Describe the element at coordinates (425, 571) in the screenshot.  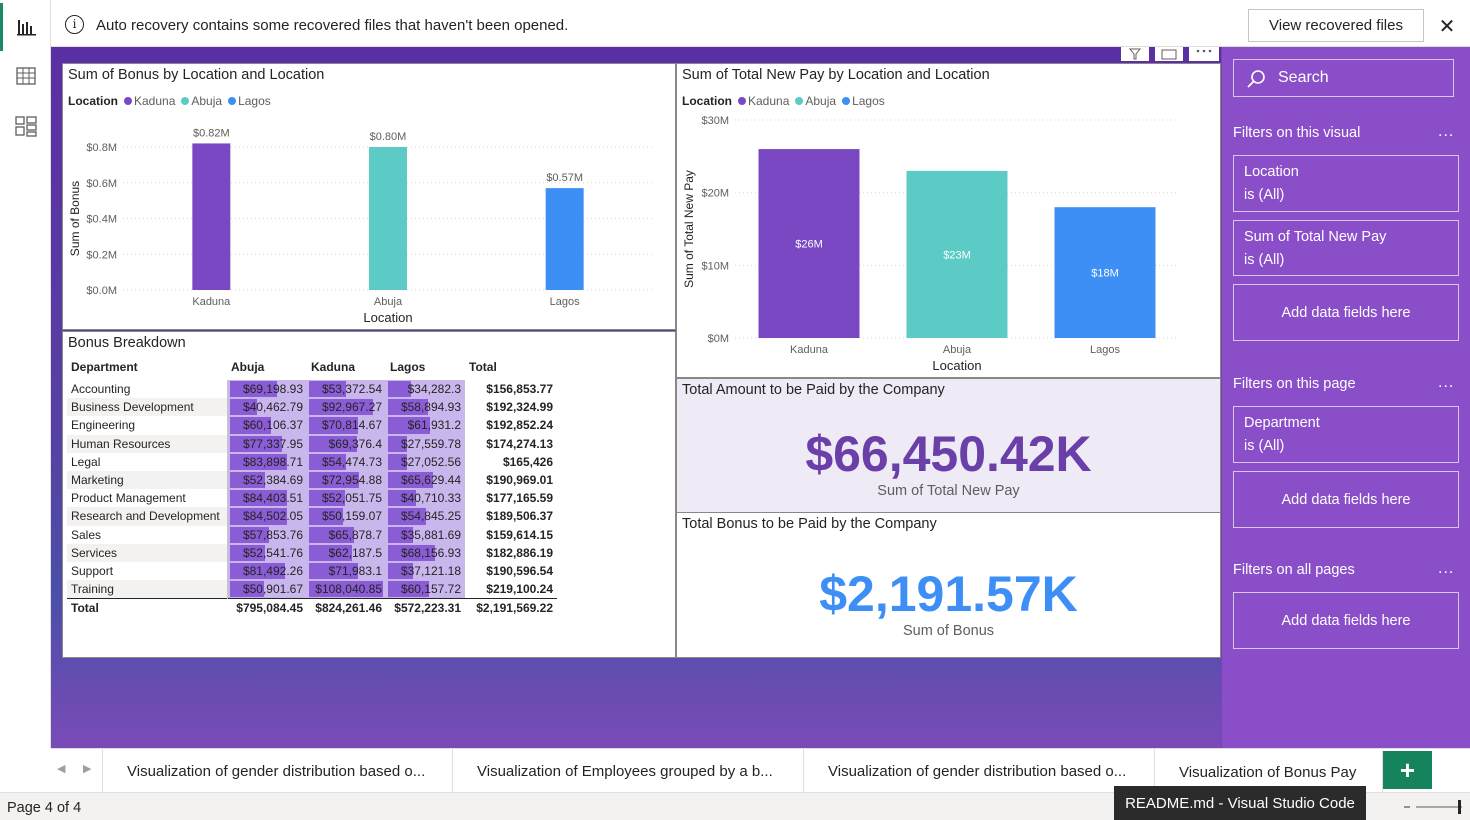
I see `lagos-cell: $37,121.18` at that location.